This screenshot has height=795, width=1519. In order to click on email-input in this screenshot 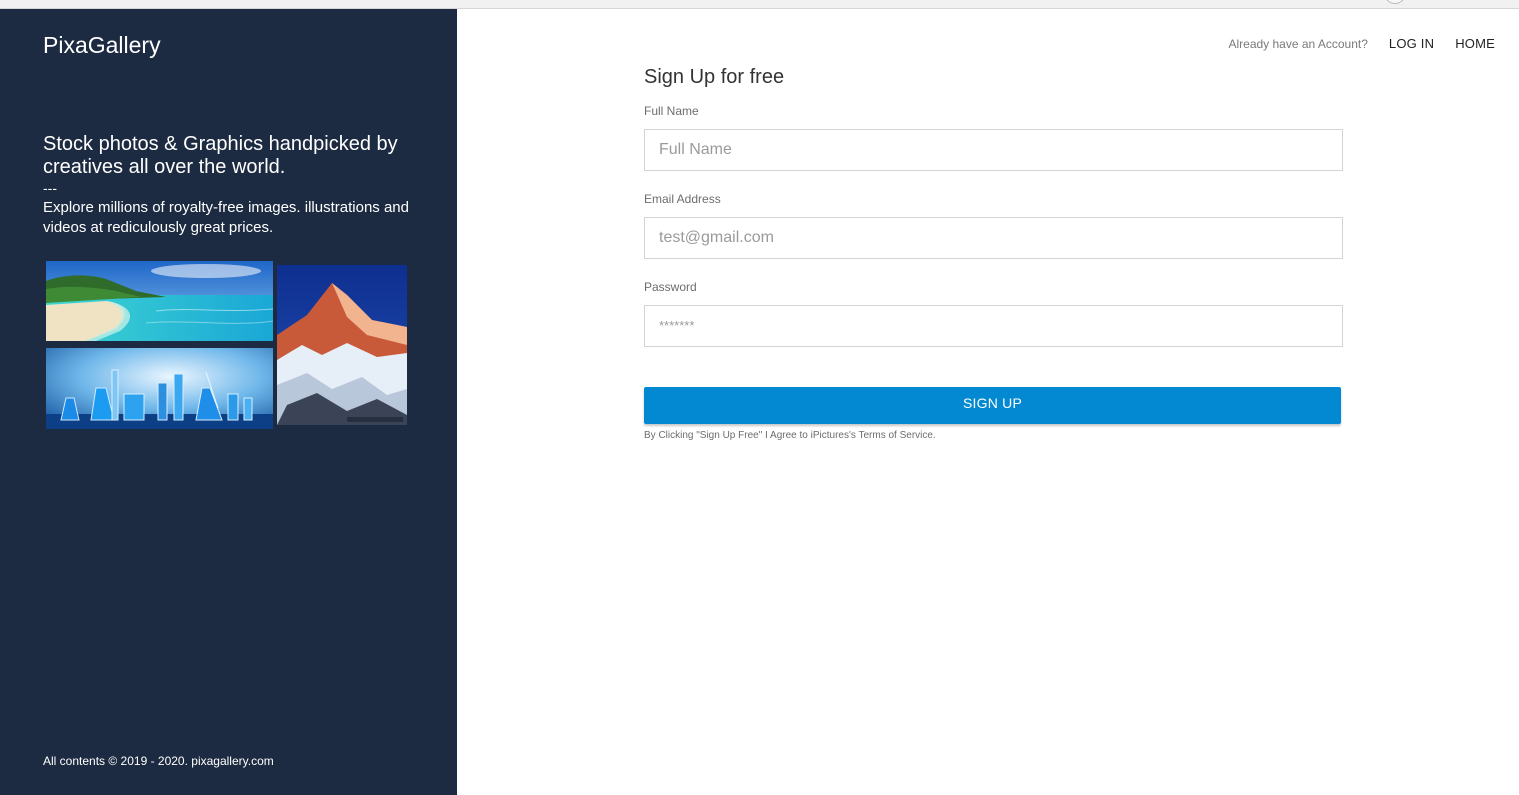, I will do `click(993, 238)`.